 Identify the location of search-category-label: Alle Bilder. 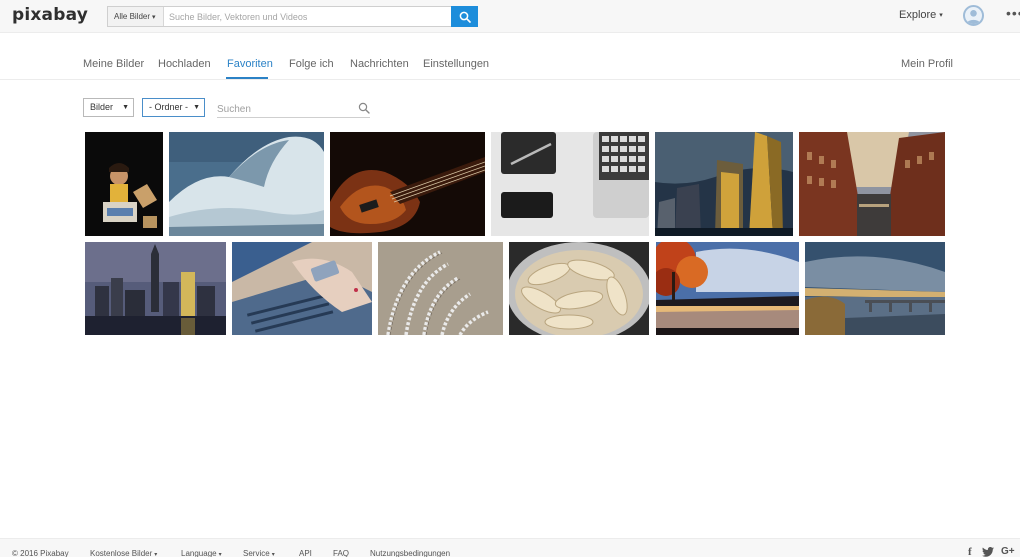
(132, 16).